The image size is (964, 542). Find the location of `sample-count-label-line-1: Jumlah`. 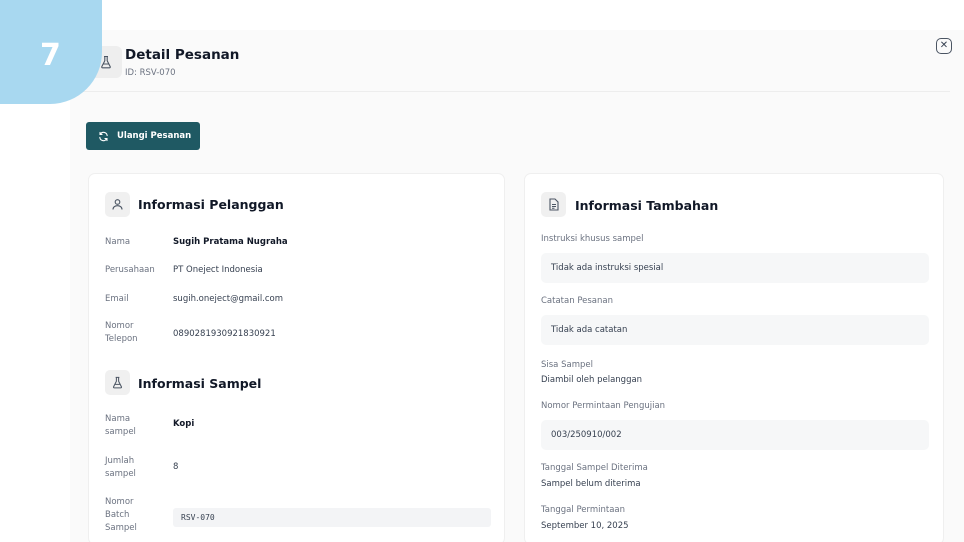

sample-count-label-line-1: Jumlah is located at coordinates (120, 461).